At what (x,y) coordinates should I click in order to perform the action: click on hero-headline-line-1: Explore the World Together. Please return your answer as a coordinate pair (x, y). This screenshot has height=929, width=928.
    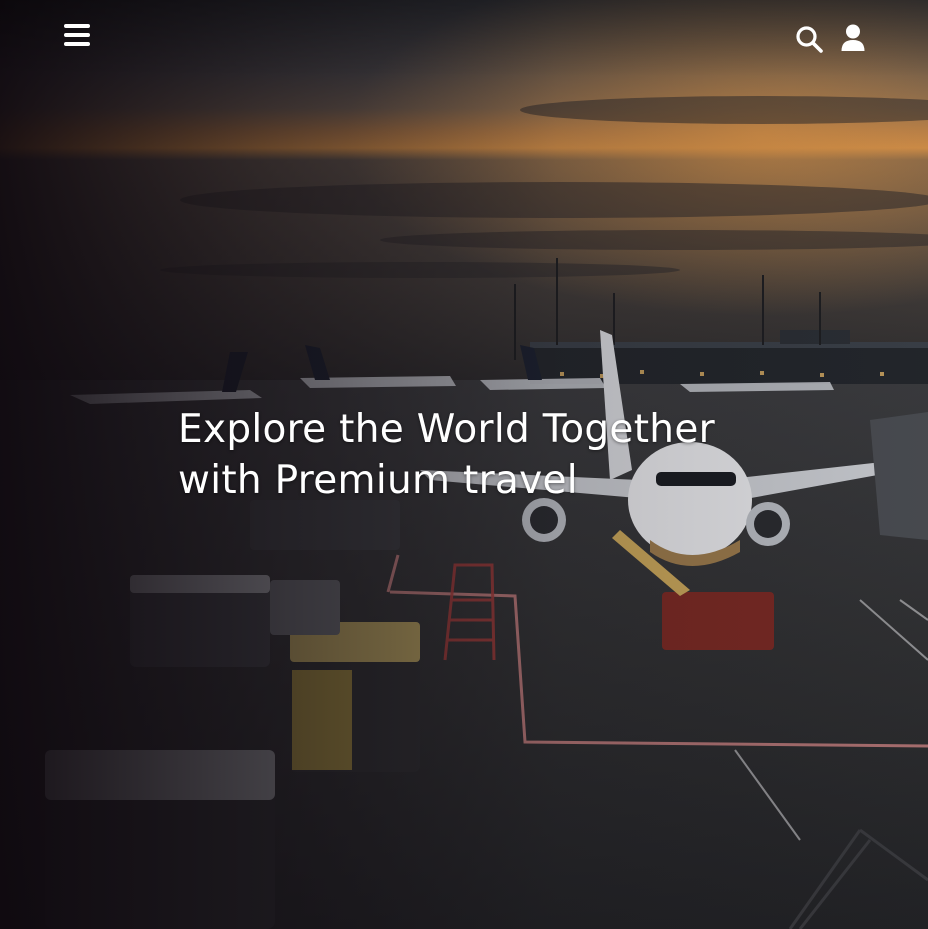
    Looking at the image, I should click on (446, 429).